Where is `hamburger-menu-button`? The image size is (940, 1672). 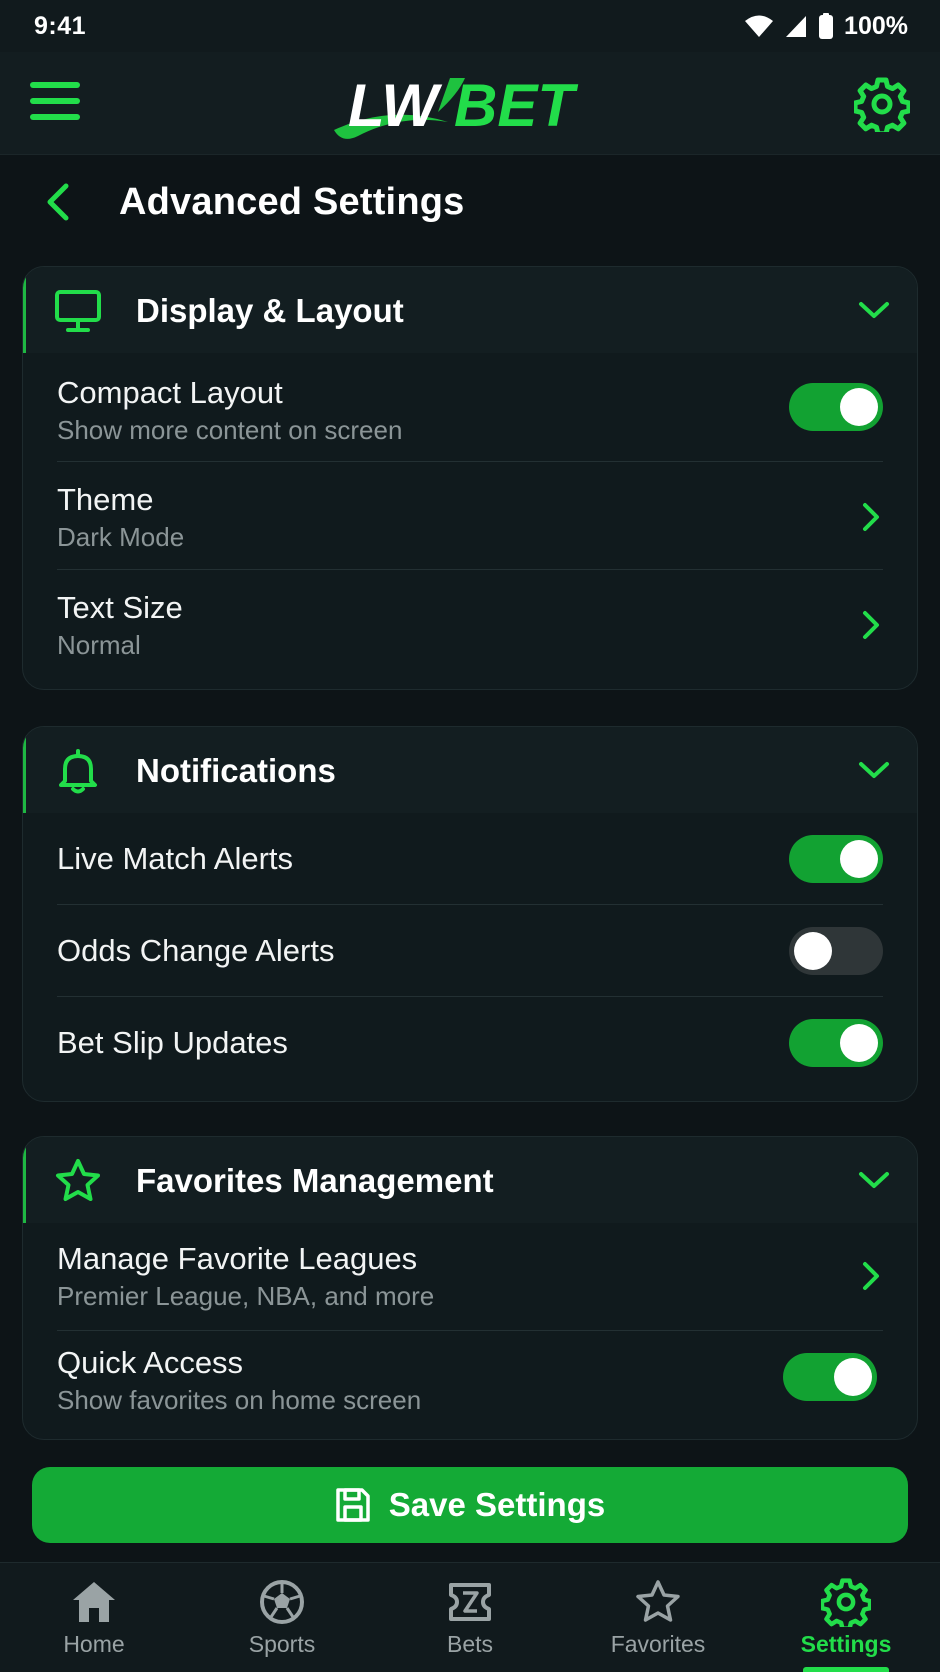 hamburger-menu-button is located at coordinates (56, 104).